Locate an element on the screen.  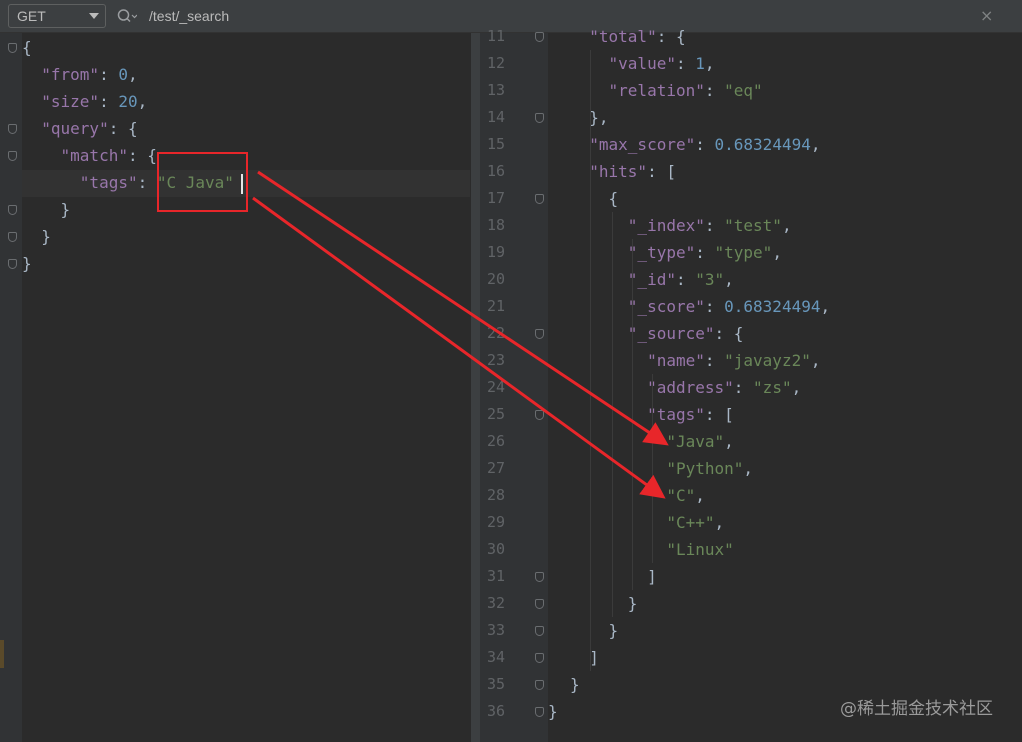
response-line: "_score": 0.68324494, is located at coordinates (729, 306).